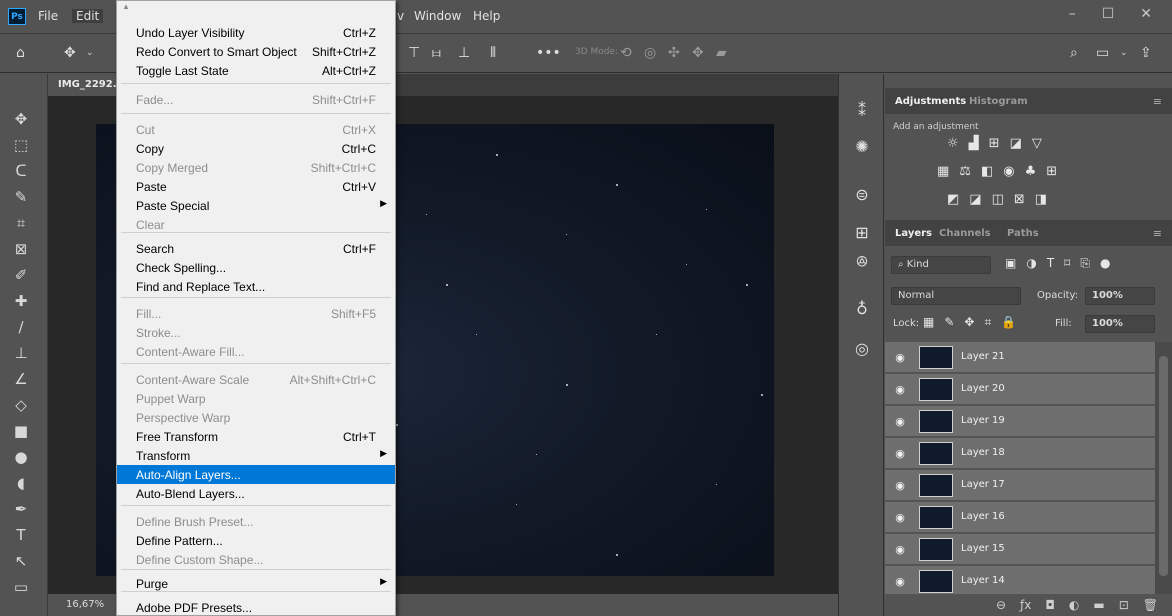 The image size is (1172, 616). Describe the element at coordinates (862, 232) in the screenshot. I see `swatches-panel-icon: ⊞` at that location.